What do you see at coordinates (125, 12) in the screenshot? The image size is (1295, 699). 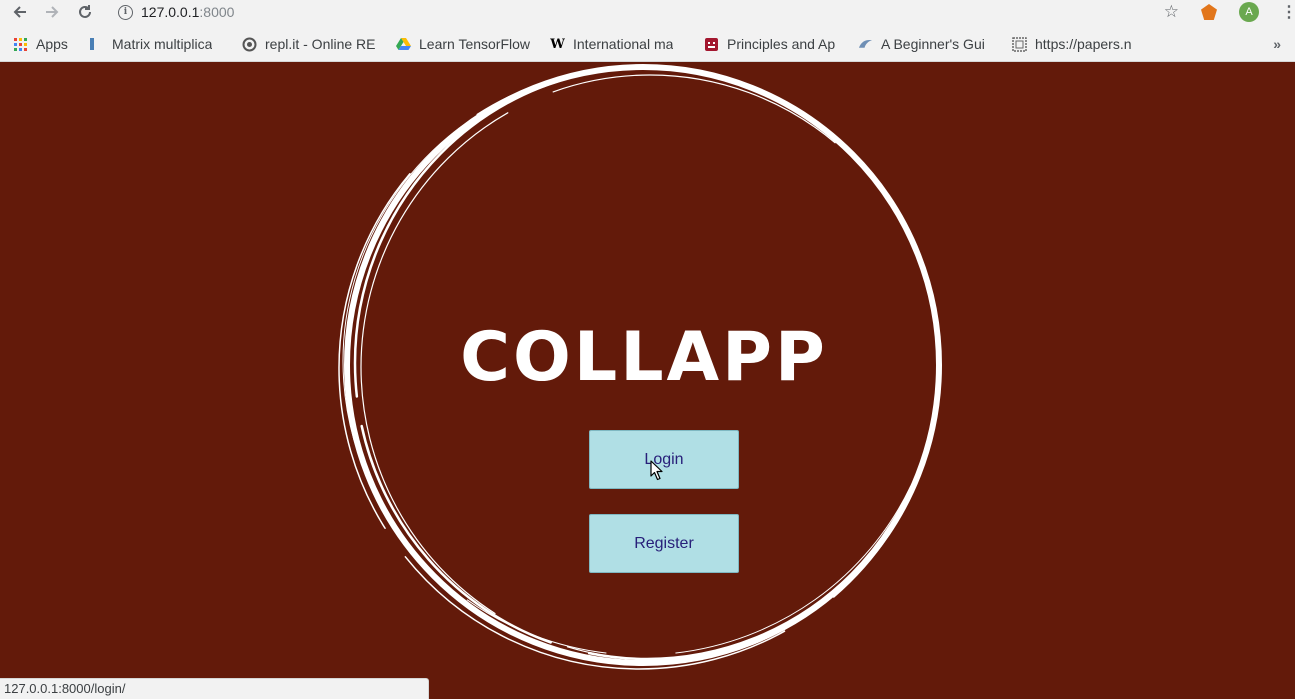 I see `info-icon: i` at bounding box center [125, 12].